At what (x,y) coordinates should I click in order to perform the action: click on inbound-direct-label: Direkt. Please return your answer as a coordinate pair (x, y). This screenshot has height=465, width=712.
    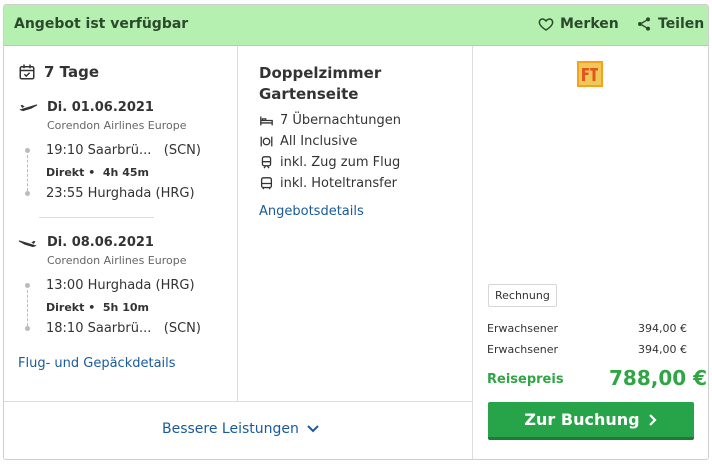
    Looking at the image, I should click on (65, 307).